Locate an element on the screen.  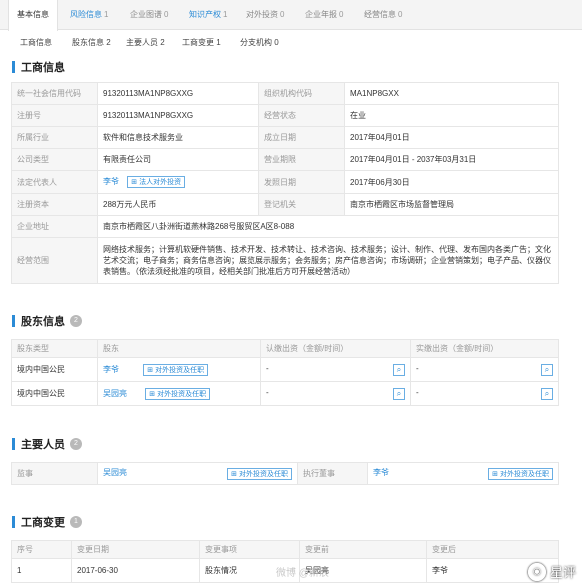
field-value: 有限责任公司 is located at coordinates (178, 159).